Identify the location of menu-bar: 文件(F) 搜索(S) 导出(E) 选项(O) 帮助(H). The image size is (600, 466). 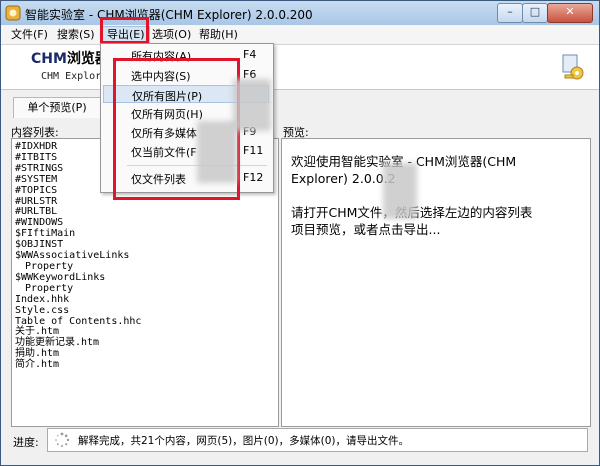
(300, 35).